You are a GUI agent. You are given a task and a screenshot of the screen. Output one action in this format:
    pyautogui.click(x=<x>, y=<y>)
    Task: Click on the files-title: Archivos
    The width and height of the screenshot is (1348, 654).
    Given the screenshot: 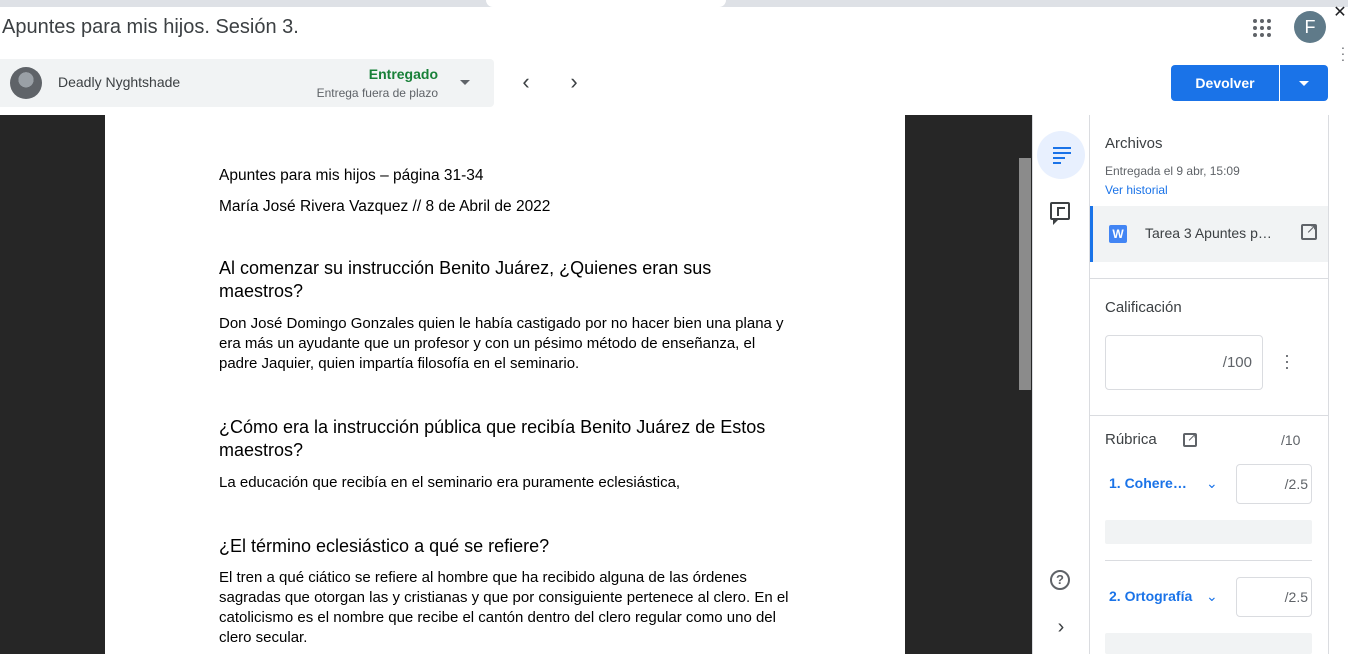 What is the action you would take?
    pyautogui.click(x=1134, y=143)
    